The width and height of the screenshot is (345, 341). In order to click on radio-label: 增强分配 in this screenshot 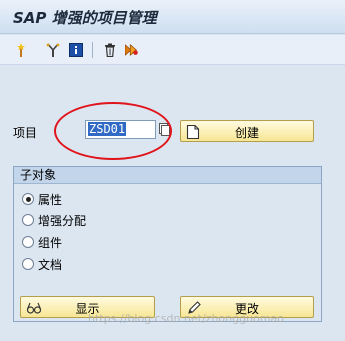, I will do `click(62, 220)`.